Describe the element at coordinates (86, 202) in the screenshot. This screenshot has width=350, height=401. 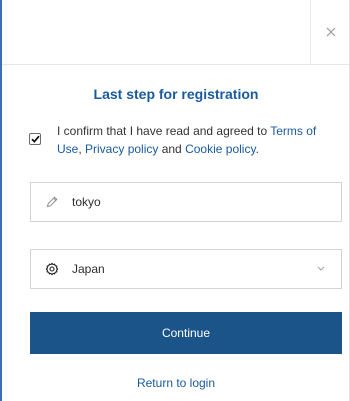
I see `city-value: tokyo` at that location.